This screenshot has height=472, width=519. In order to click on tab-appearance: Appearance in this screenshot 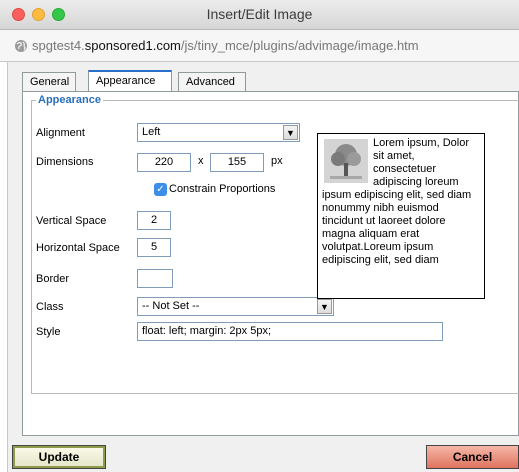, I will do `click(130, 81)`.